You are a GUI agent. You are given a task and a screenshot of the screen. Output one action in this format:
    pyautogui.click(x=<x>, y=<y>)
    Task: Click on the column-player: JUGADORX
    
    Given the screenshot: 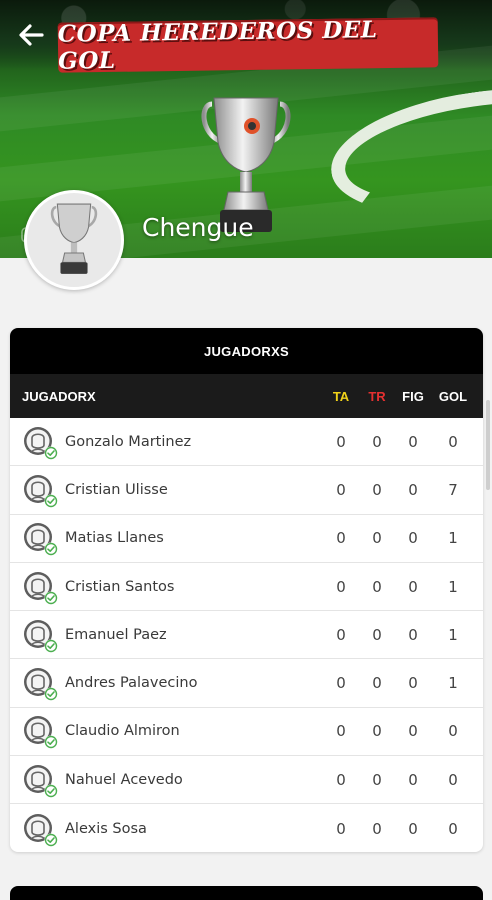 What is the action you would take?
    pyautogui.click(x=59, y=396)
    